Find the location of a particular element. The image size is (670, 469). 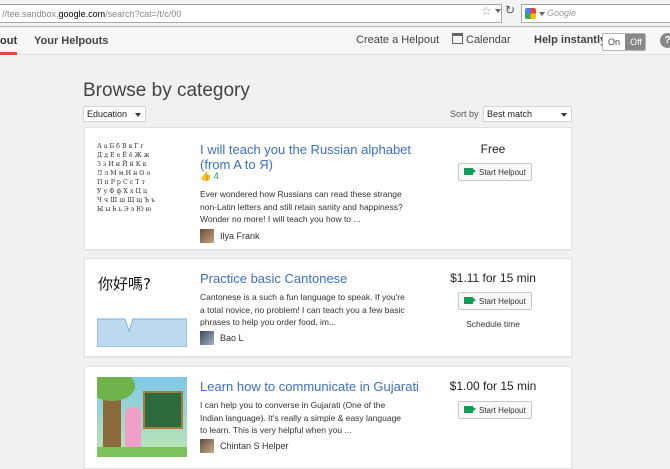

listing-title: Learn how to communicate in Gujarati is located at coordinates (315, 386).